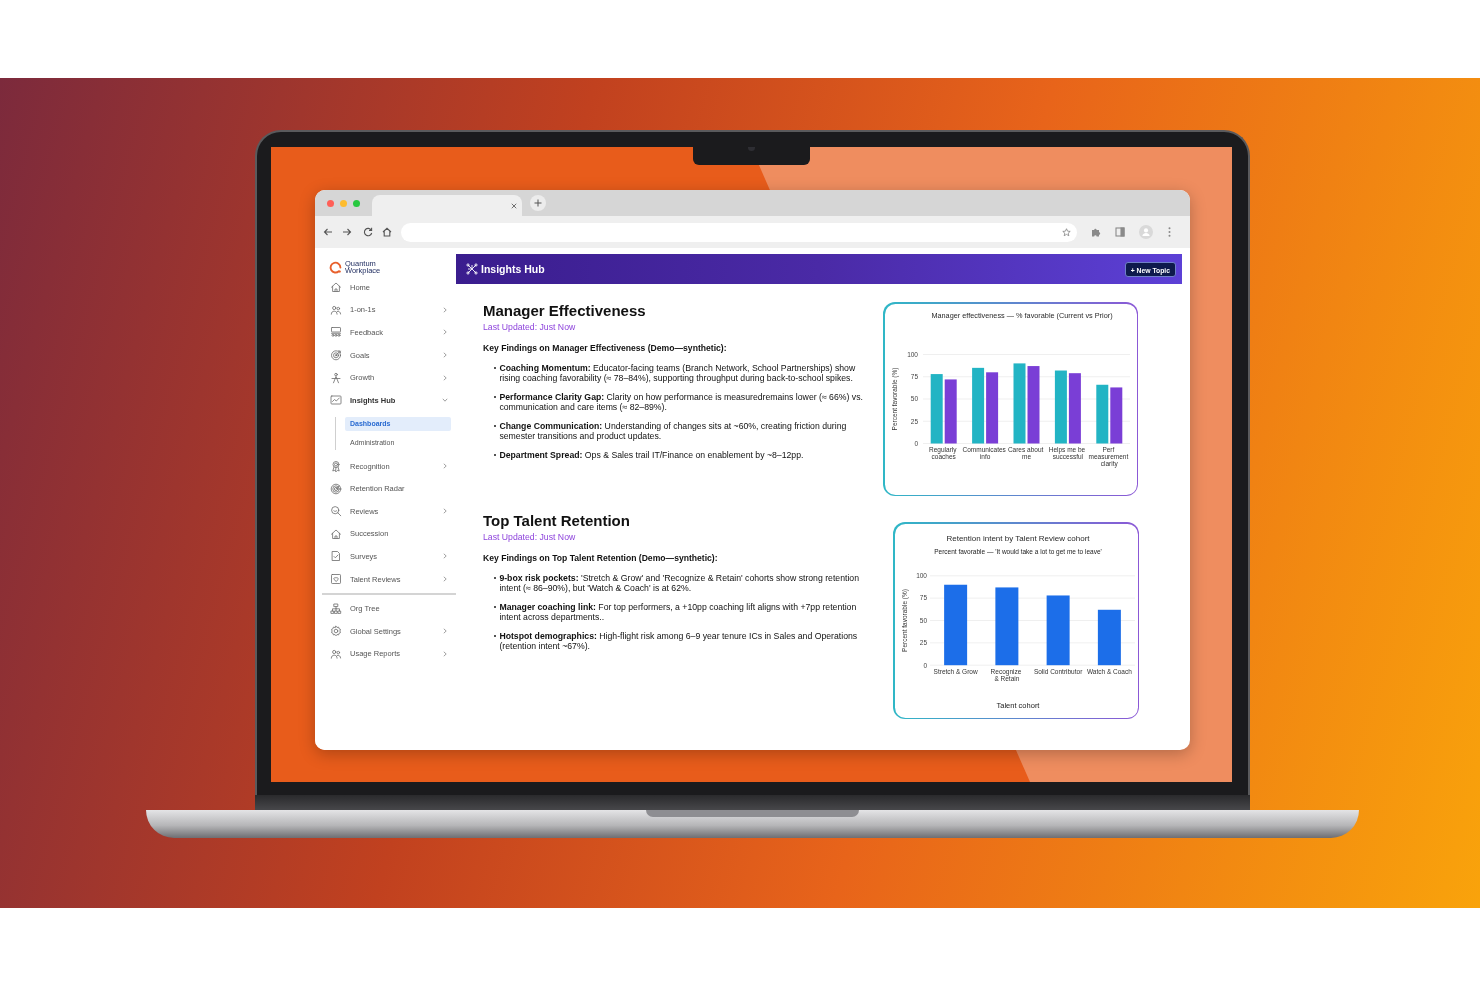 Image resolution: width=1480 pixels, height=987 pixels. Describe the element at coordinates (678, 373) in the screenshot. I see `finding-text: Coaching Momentum: Educator-facing teams (Branch Network, School Partnerships) show rising coaching favorability (≈ 78–84%), supporting throughput during back-to-school spikes.` at that location.